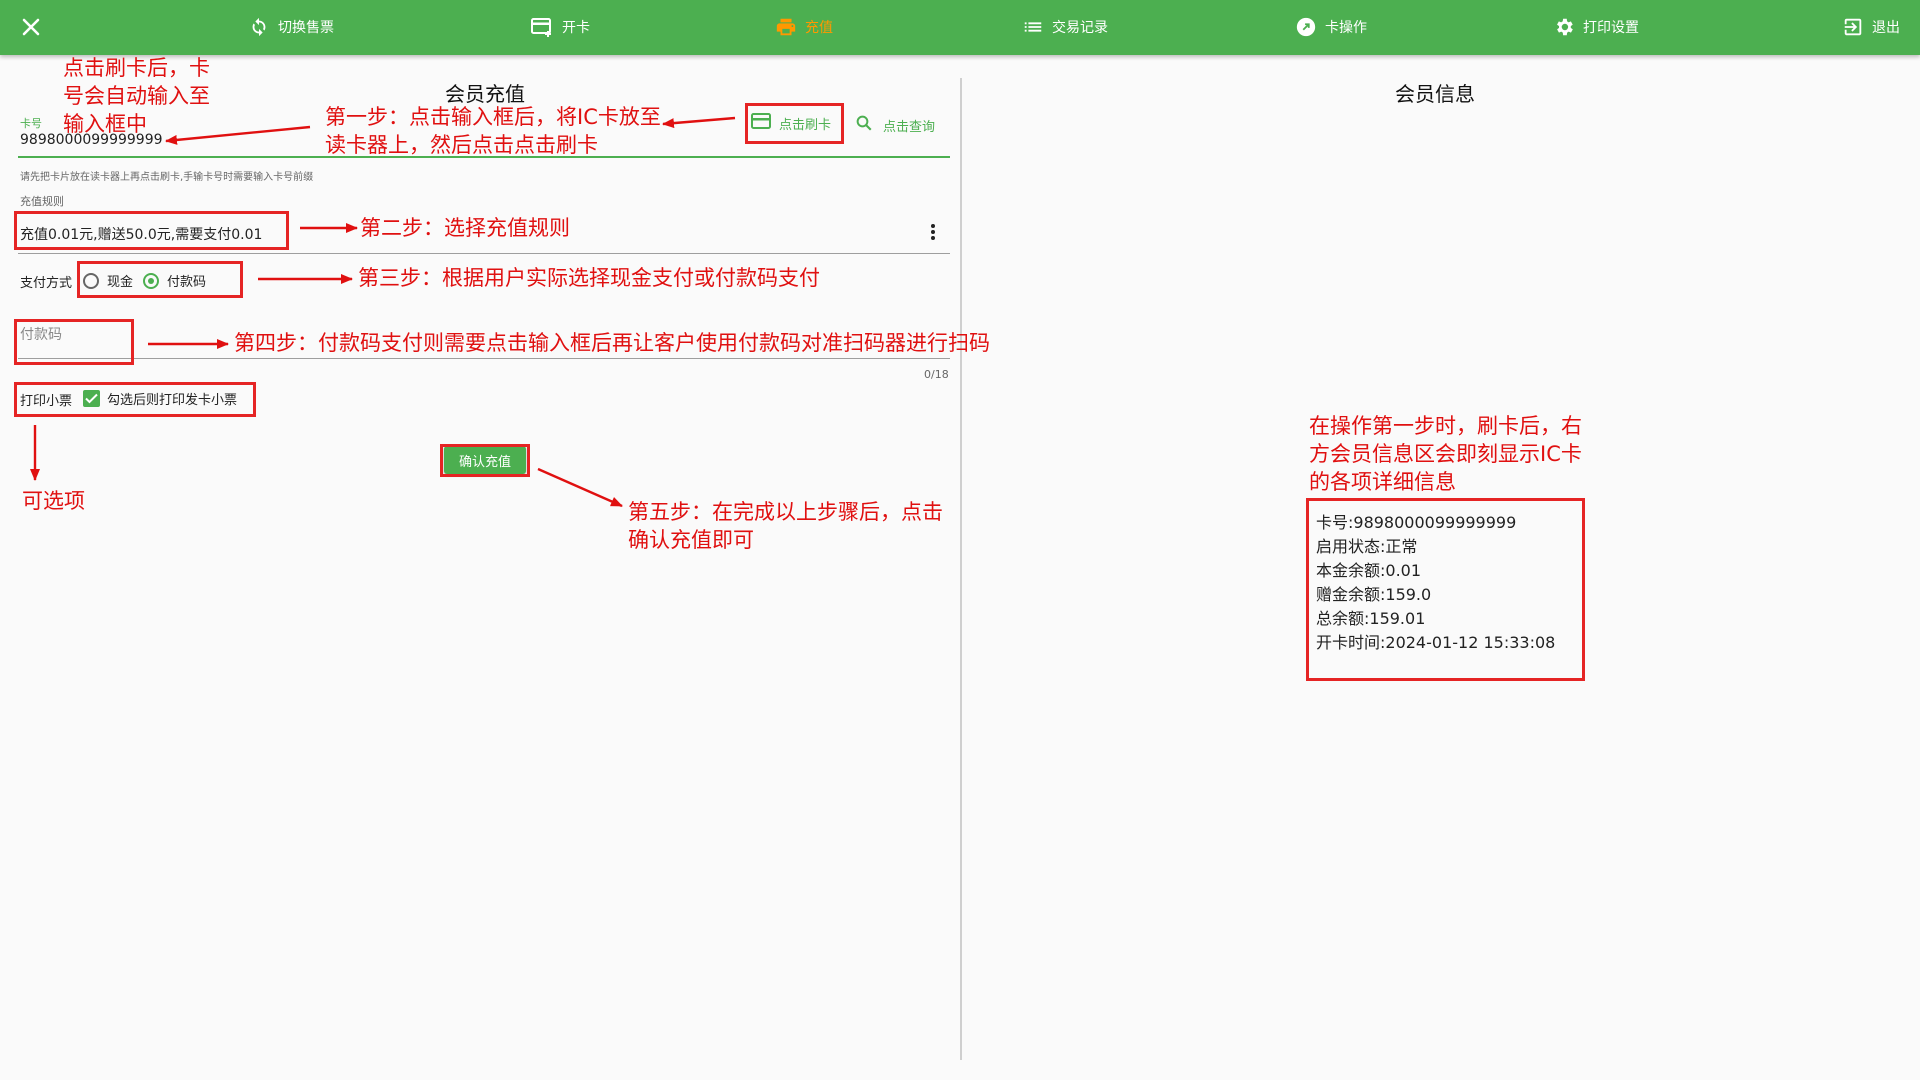 Image resolution: width=1920 pixels, height=1080 pixels. I want to click on refresh-icon, so click(259, 27).